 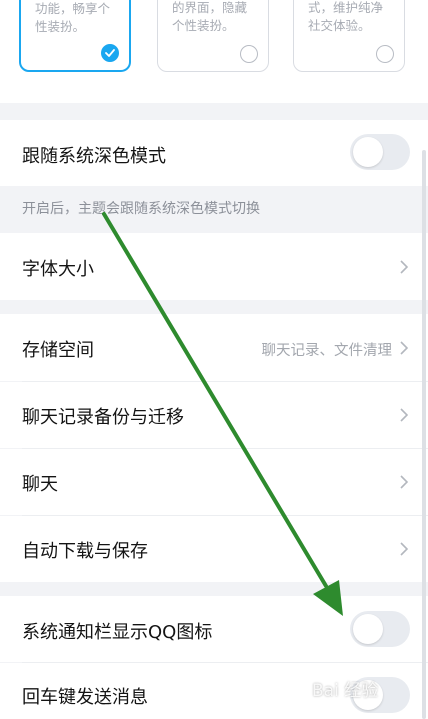 I want to click on theme-card-2: 的界面，隐藏 个性装扮。, so click(x=213, y=36).